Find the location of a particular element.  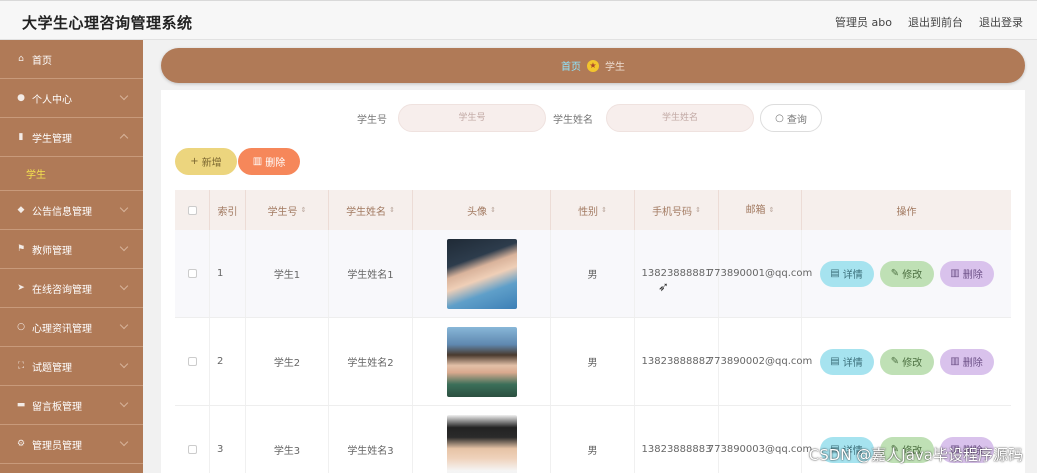

cell-index: 2 is located at coordinates (228, 361).